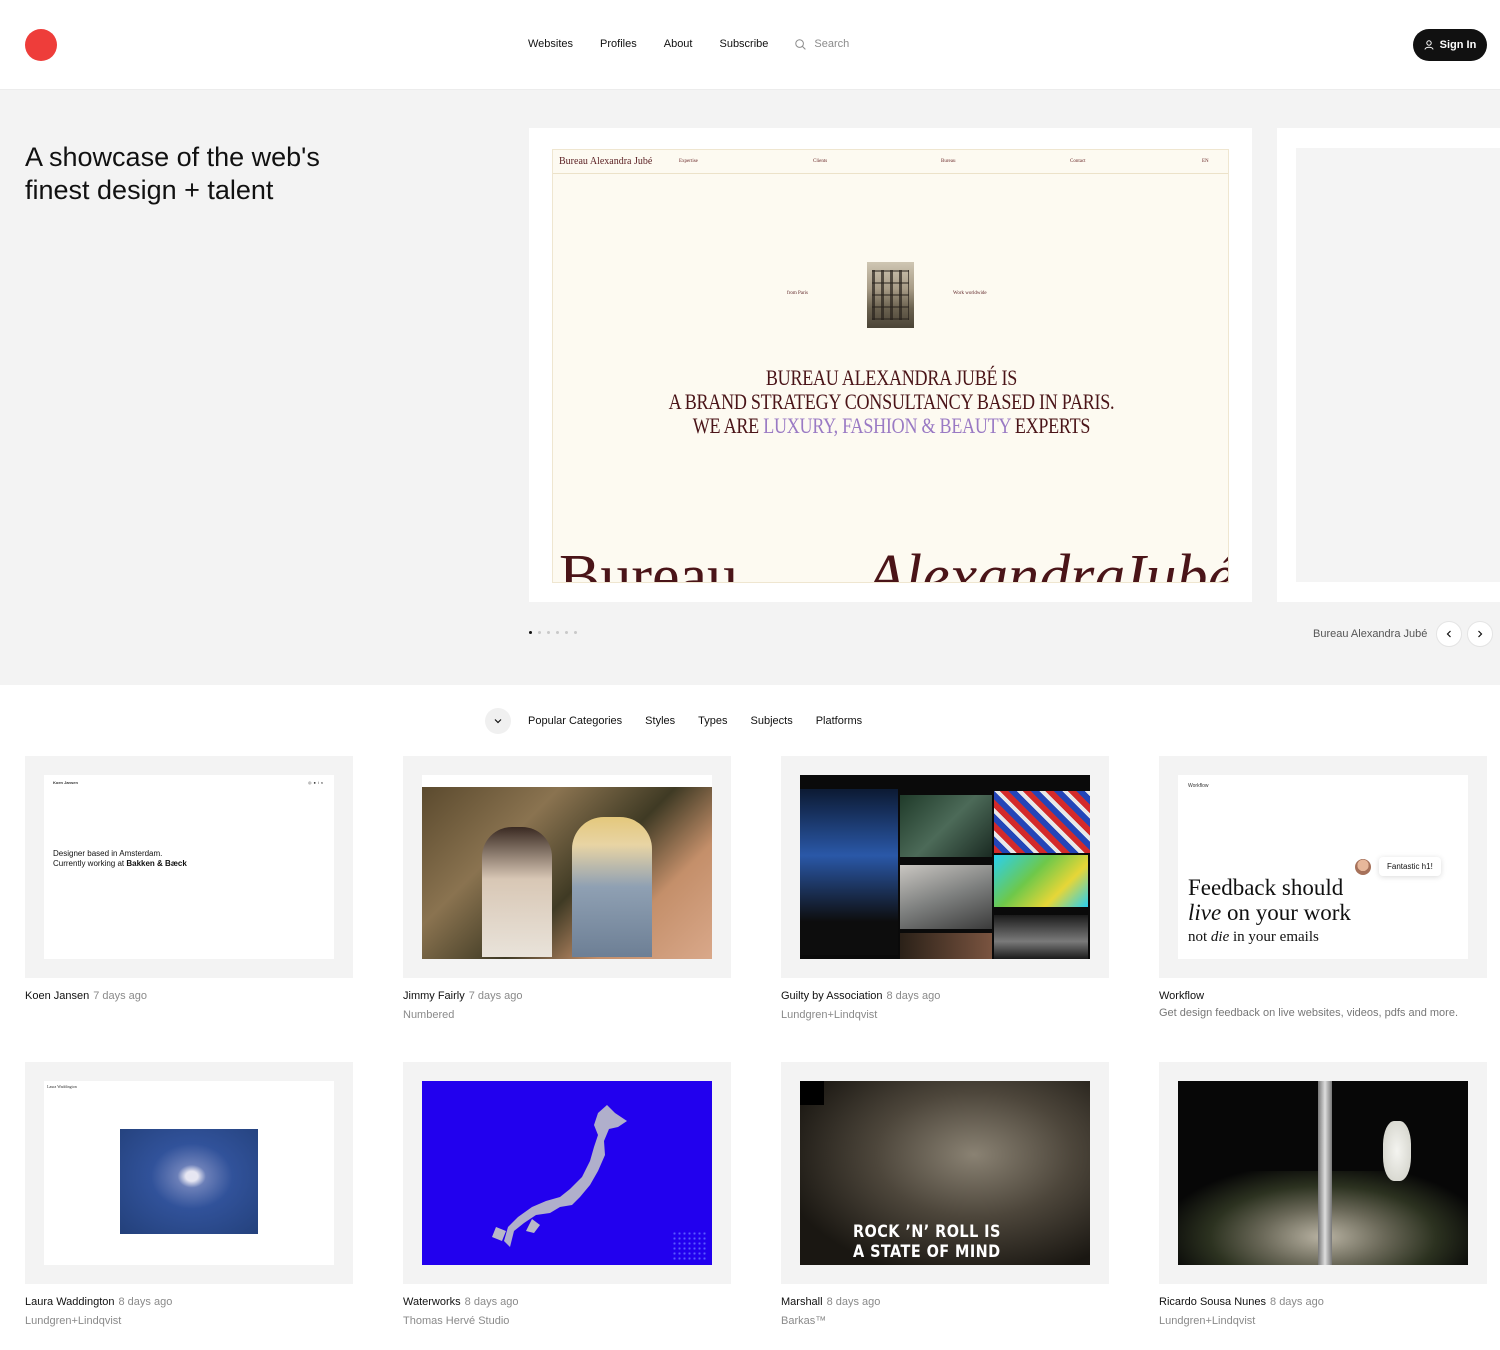 This screenshot has width=1500, height=1350. What do you see at coordinates (839, 721) in the screenshot?
I see `filter-platforms: Platforms` at bounding box center [839, 721].